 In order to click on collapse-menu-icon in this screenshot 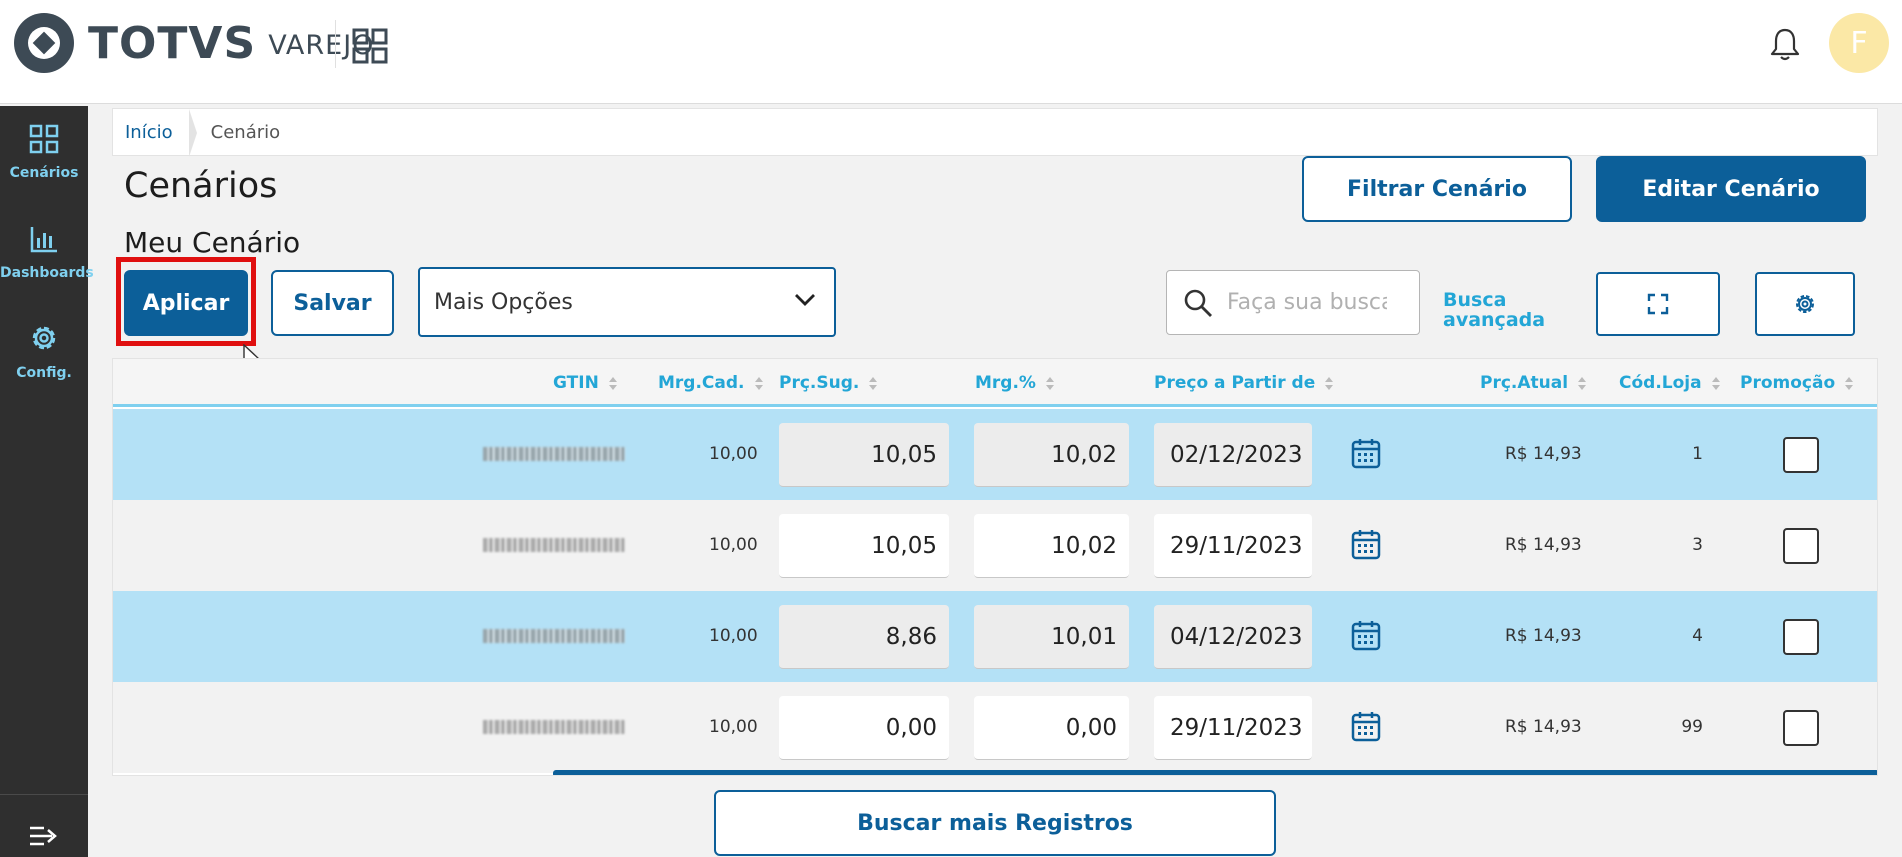, I will do `click(43, 836)`.